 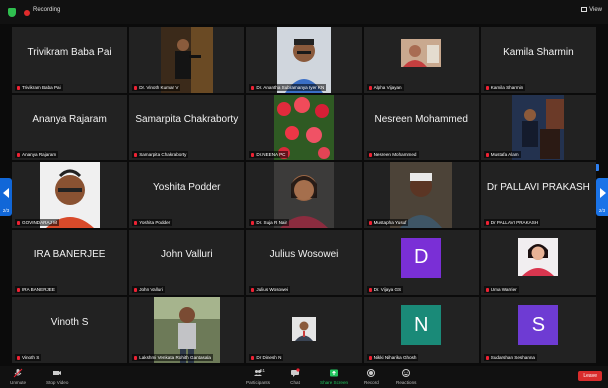 I want to click on participant-tile: Alpha Vijayan, so click(x=421, y=60).